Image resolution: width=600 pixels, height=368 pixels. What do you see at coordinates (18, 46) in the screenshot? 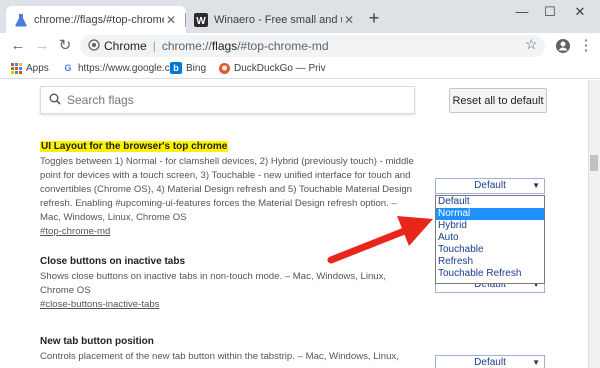
I see `back-arrow-icon: ←` at bounding box center [18, 46].